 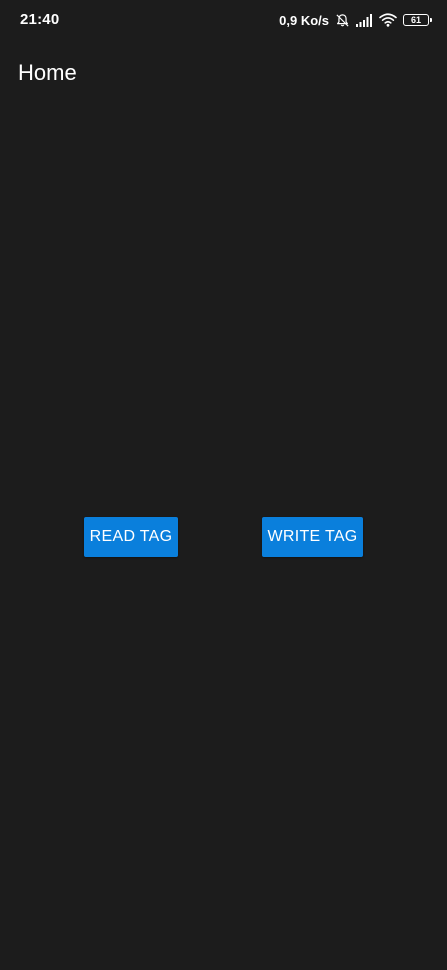 I want to click on status-indicators: 0,9 Ko/s 61, so click(x=355, y=20).